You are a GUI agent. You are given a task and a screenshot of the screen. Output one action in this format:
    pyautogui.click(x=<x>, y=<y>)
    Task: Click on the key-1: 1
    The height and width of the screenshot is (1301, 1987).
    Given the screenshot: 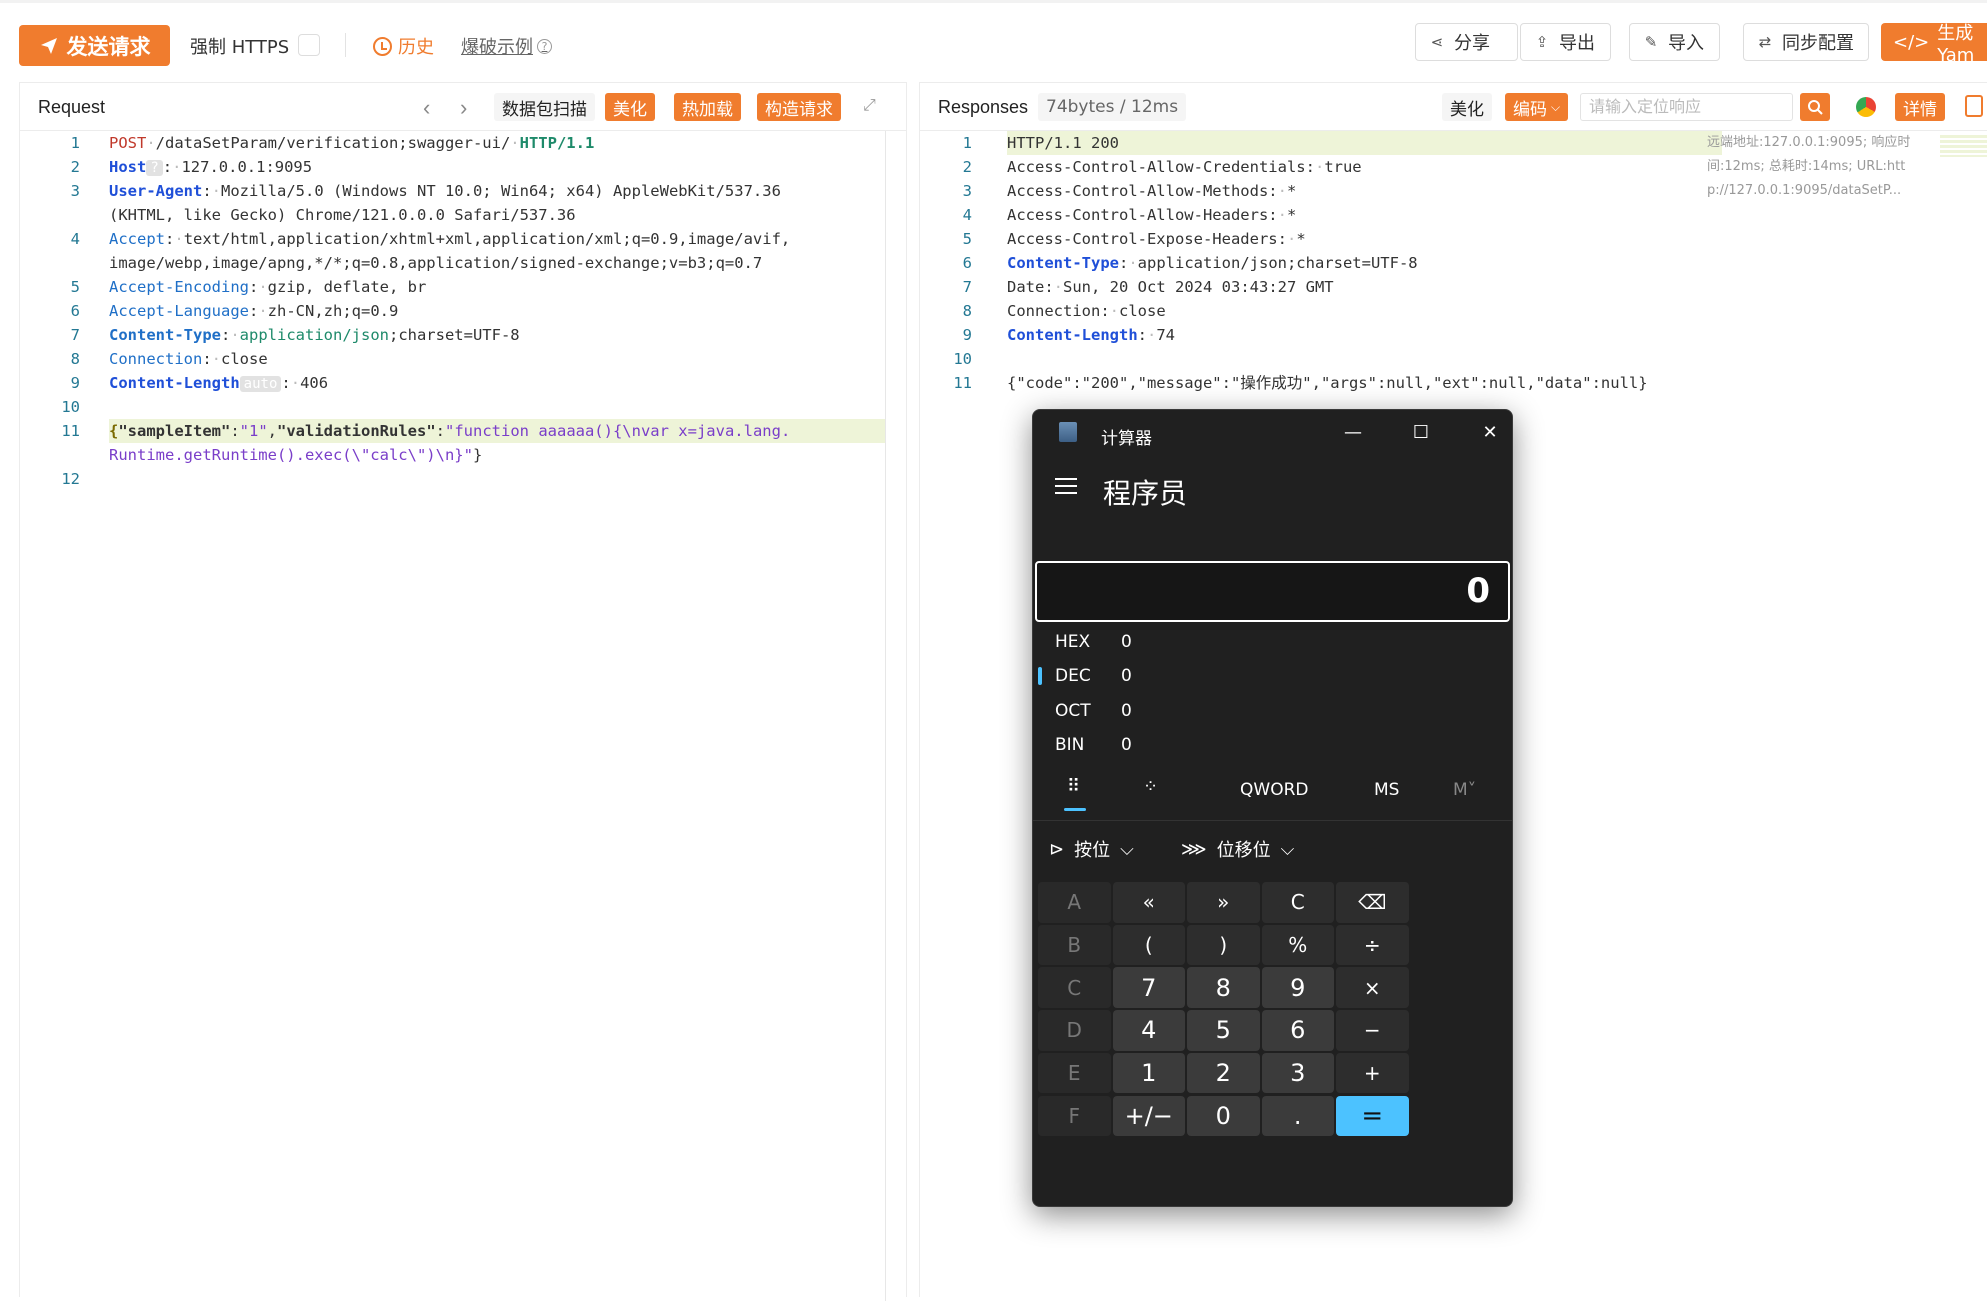 What is the action you would take?
    pyautogui.click(x=1148, y=1073)
    